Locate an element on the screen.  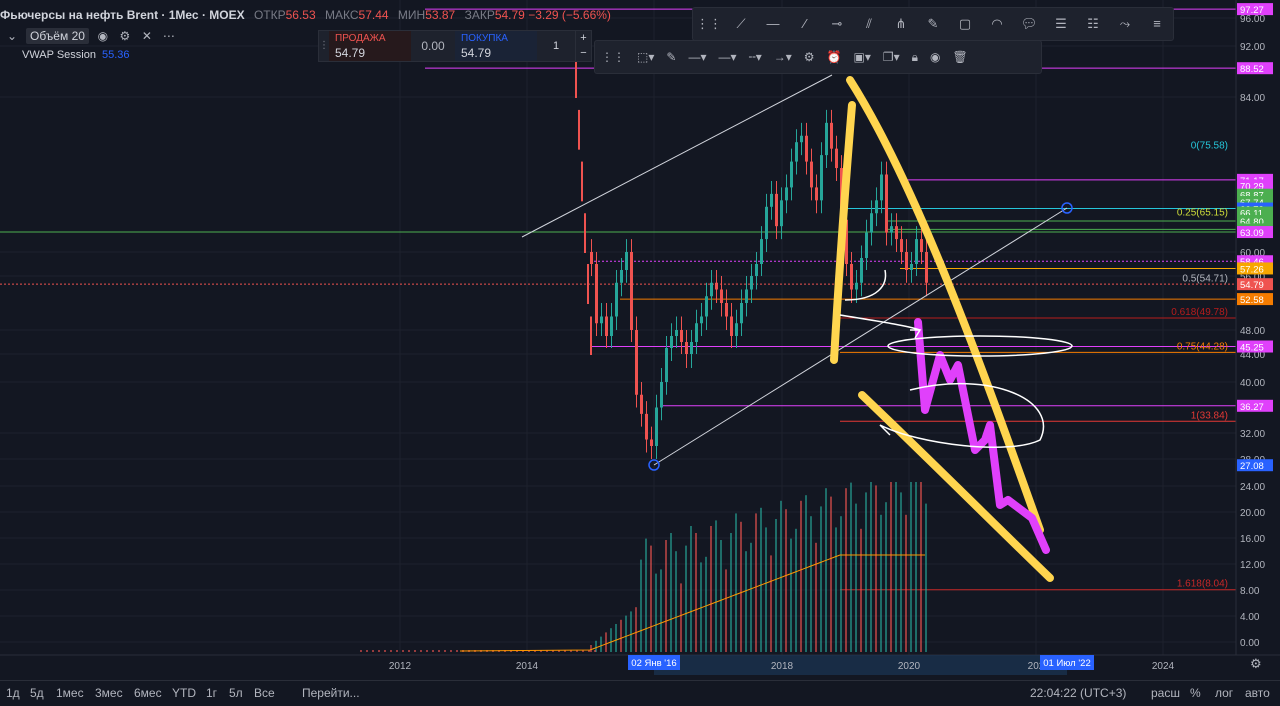
price-label-text: 45.25 is located at coordinates (1252, 348).